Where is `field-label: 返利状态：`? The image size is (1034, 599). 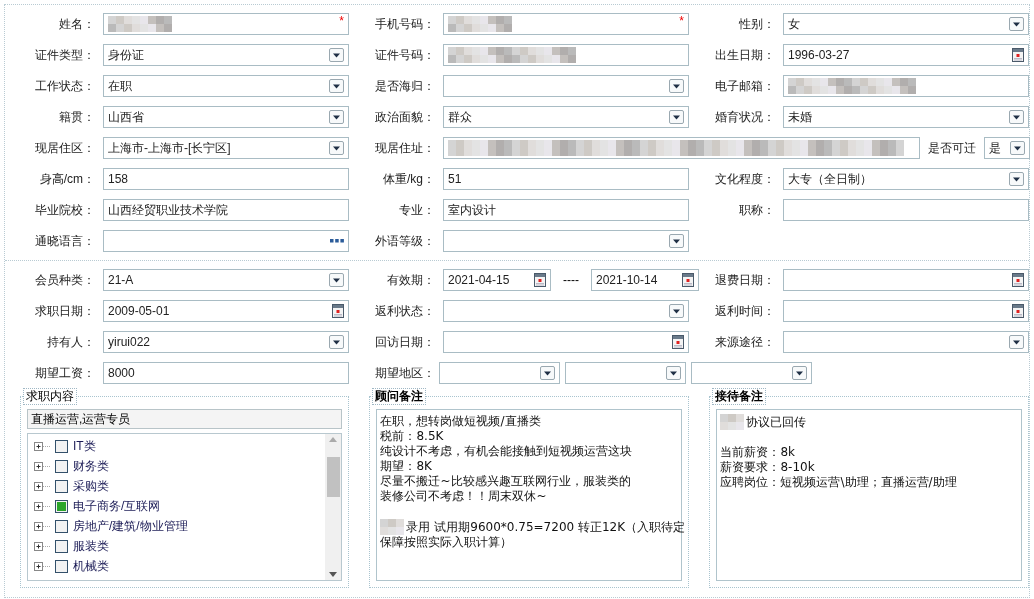 field-label: 返利状态： is located at coordinates (405, 311).